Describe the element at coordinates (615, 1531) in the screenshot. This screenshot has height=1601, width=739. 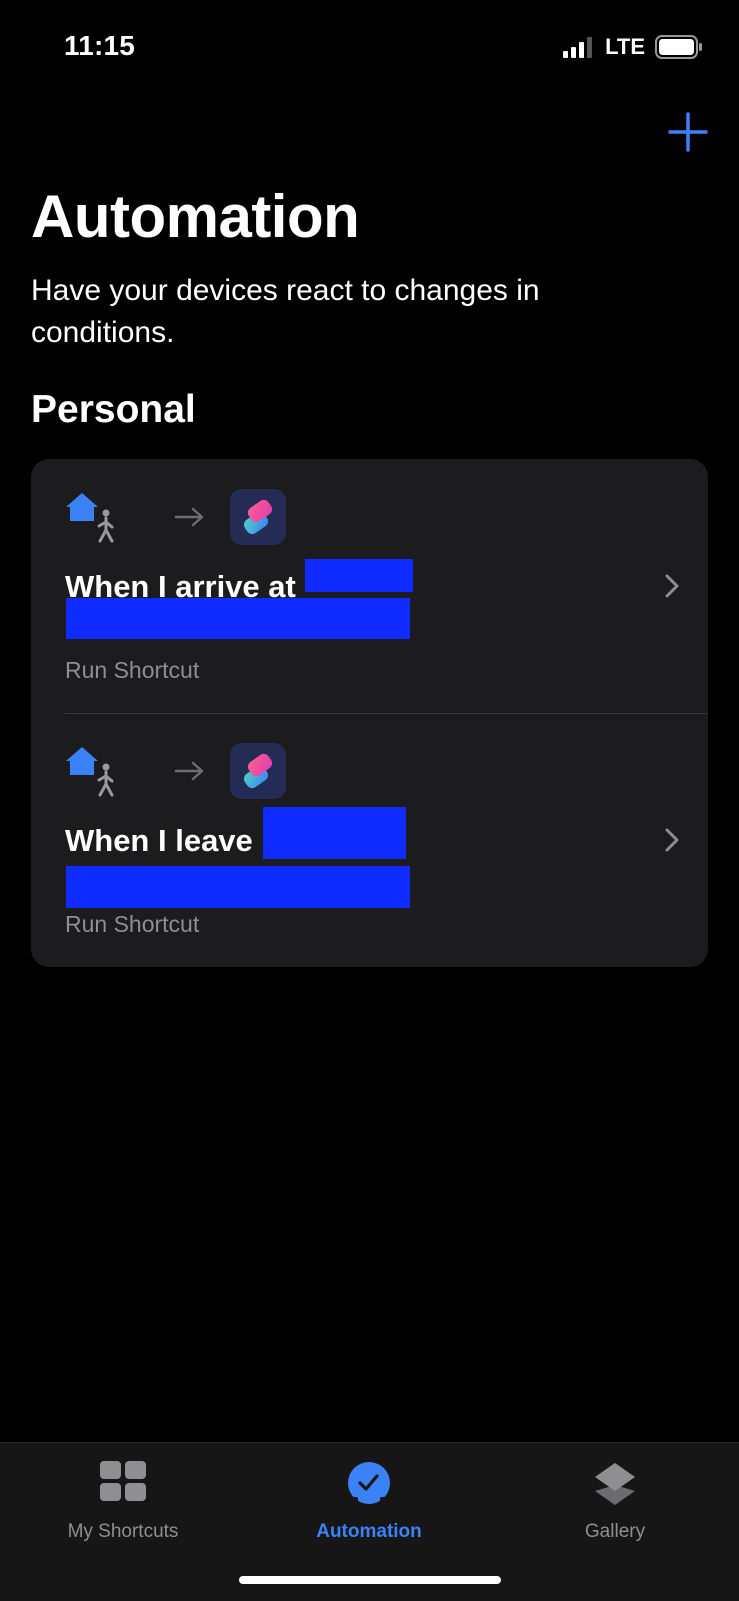
I see `tab-label: Gallery` at that location.